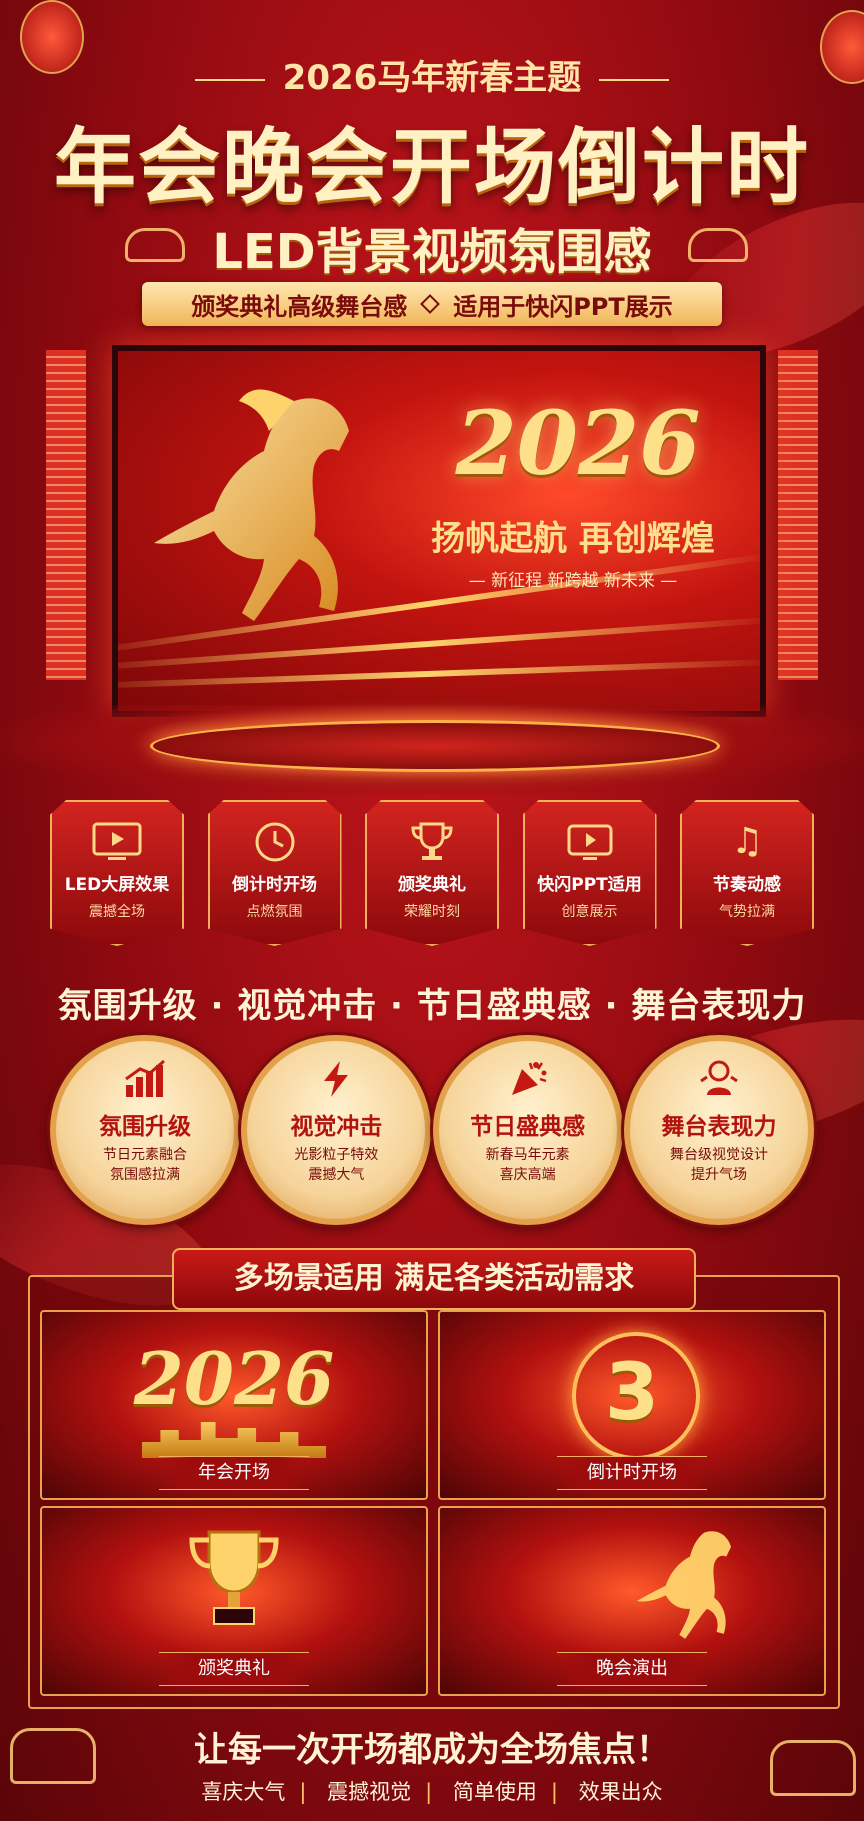  I want to click on scene-big-text: 3, so click(632, 1393).